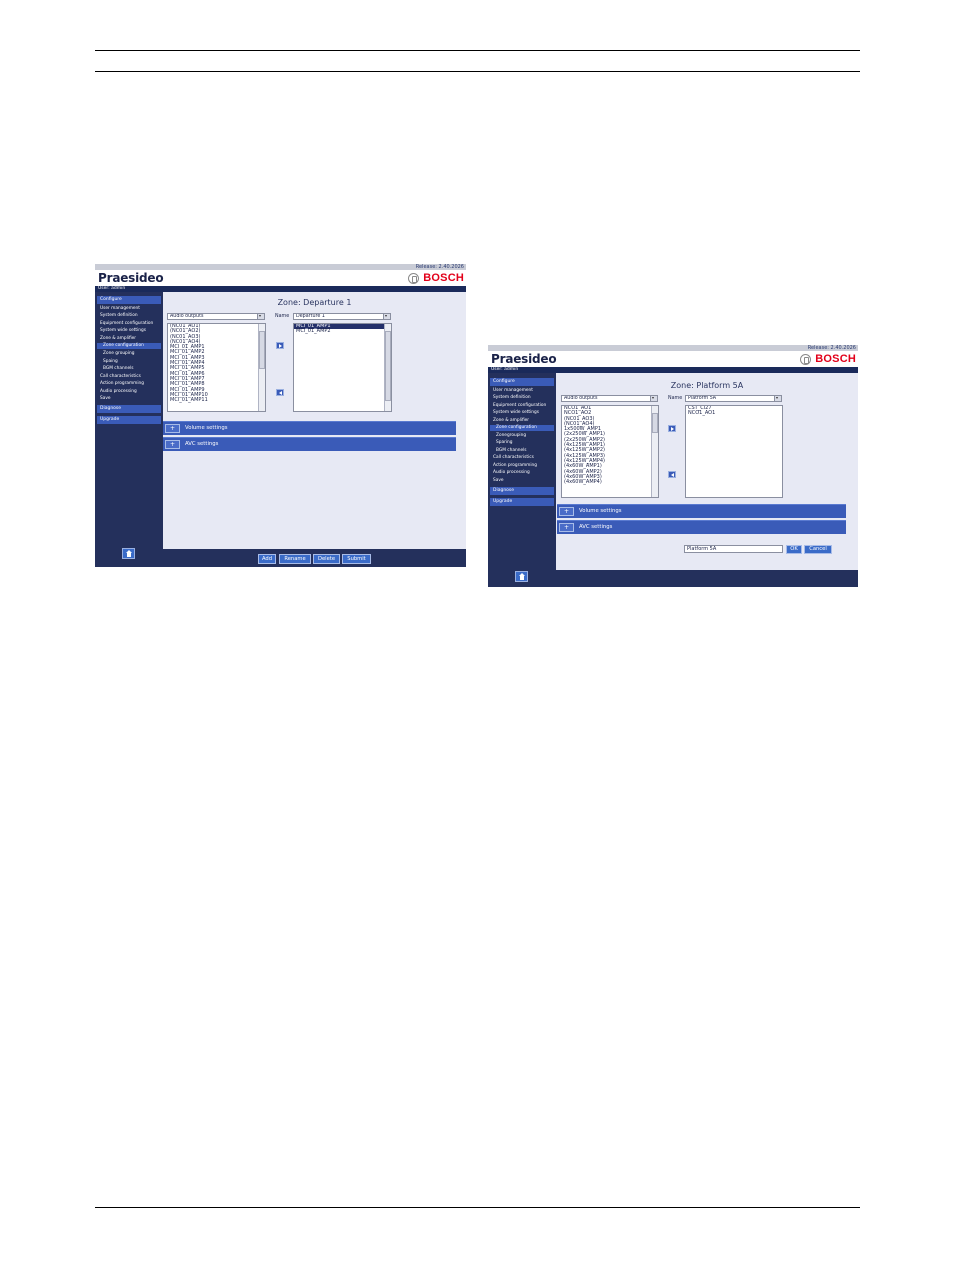 The width and height of the screenshot is (954, 1273). I want to click on list-item: MCI_01_AMP2, so click(342, 331).